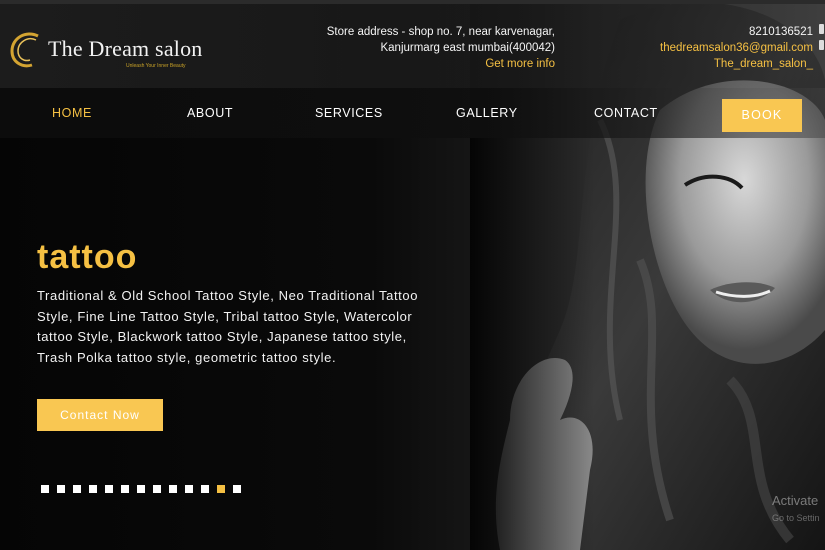  What do you see at coordinates (100, 415) in the screenshot?
I see `contact-now-button: Contact Now` at bounding box center [100, 415].